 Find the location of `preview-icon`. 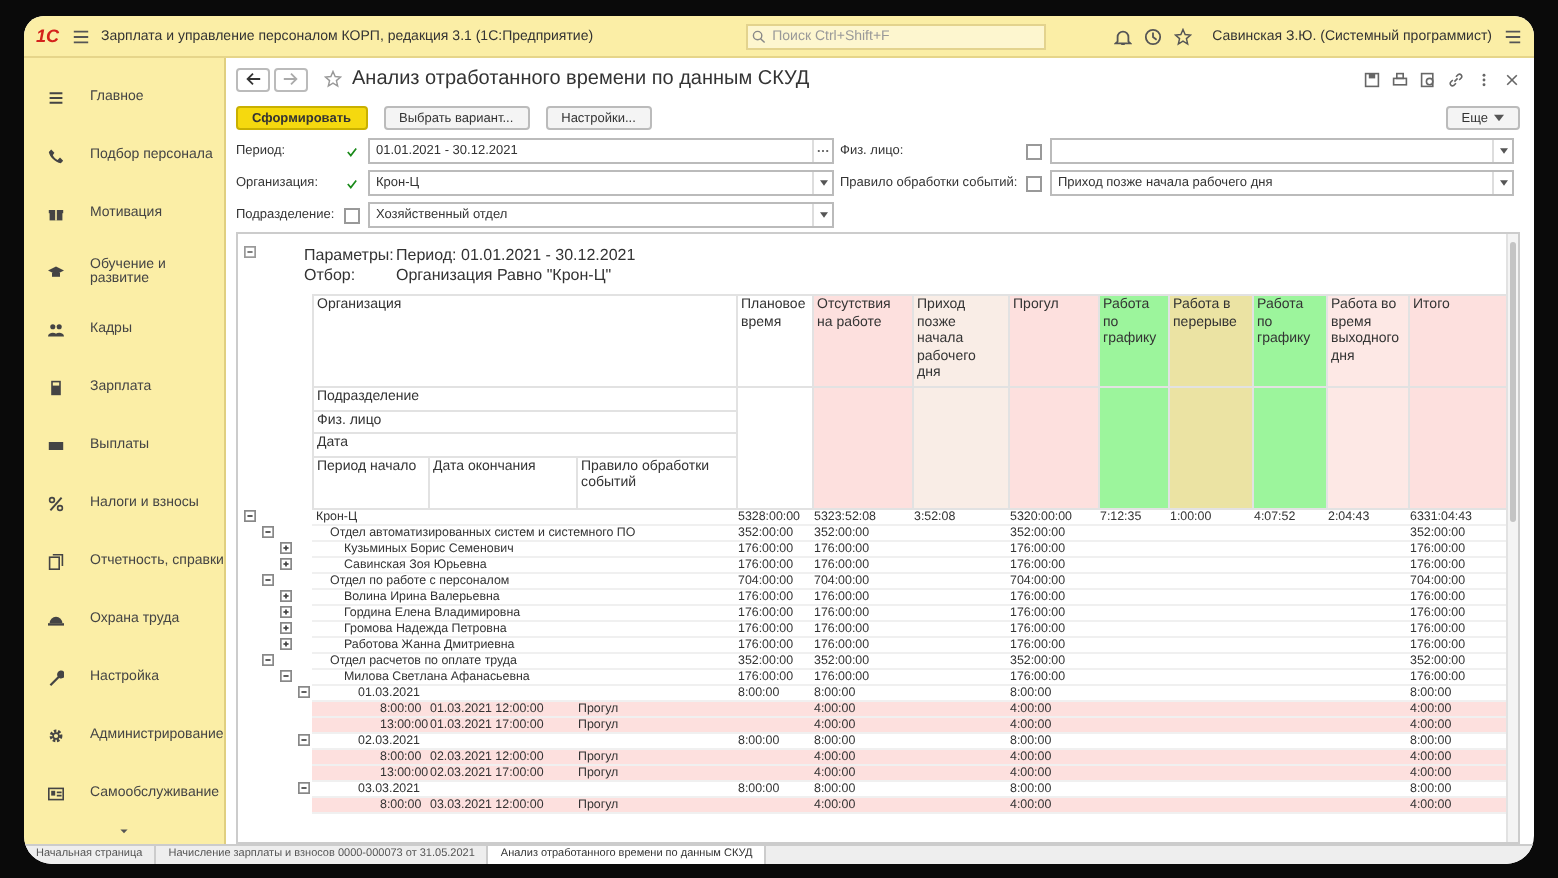

preview-icon is located at coordinates (1428, 79).